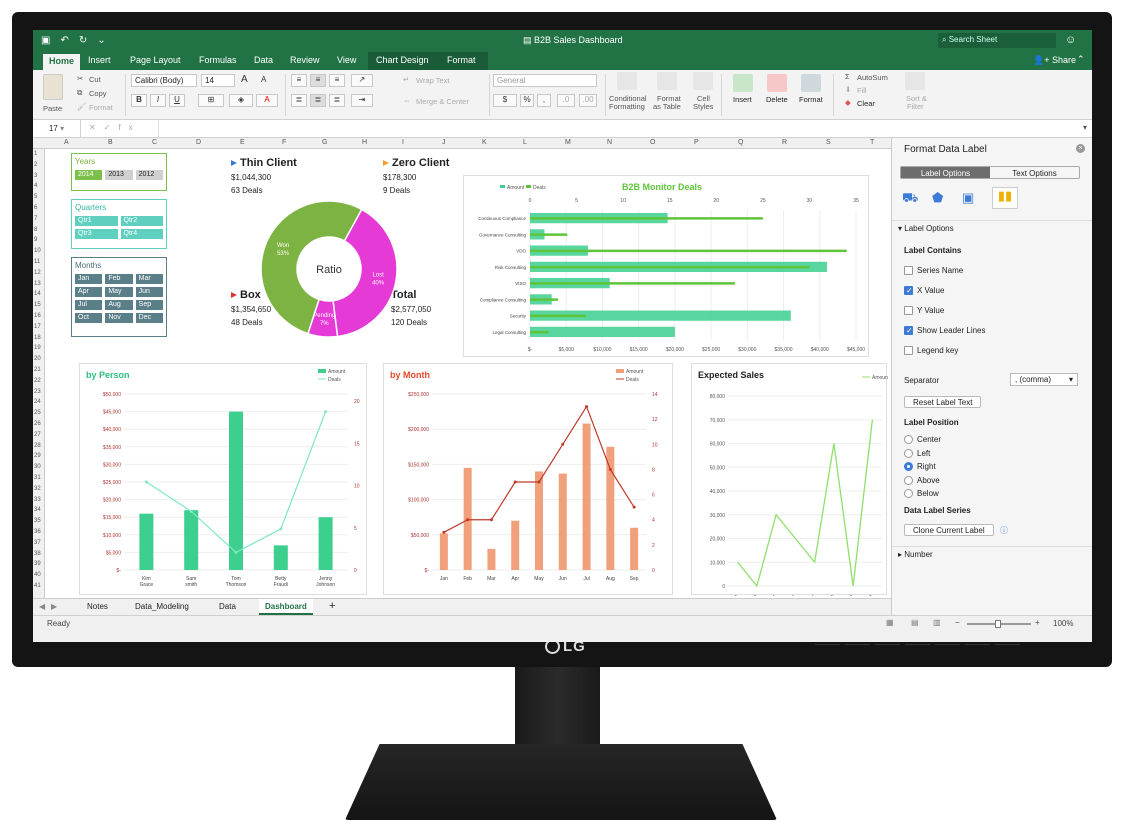  What do you see at coordinates (35, 186) in the screenshot?
I see `row-header: 4` at bounding box center [35, 186].